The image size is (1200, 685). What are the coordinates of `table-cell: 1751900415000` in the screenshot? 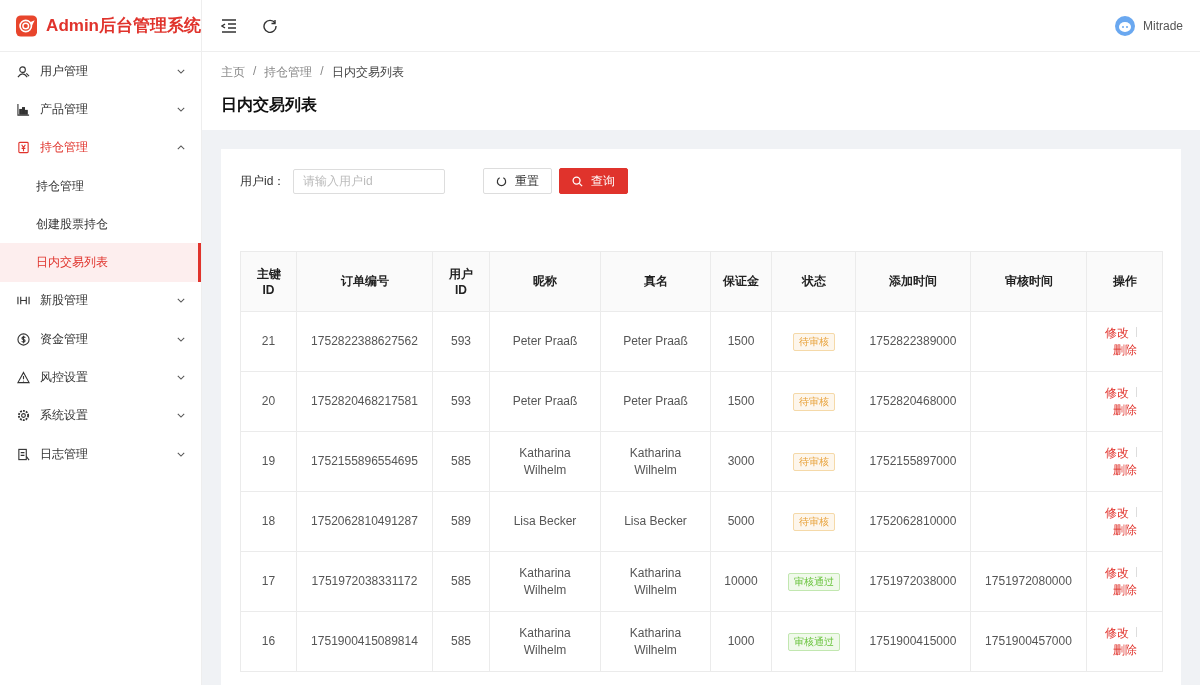 It's located at (913, 641).